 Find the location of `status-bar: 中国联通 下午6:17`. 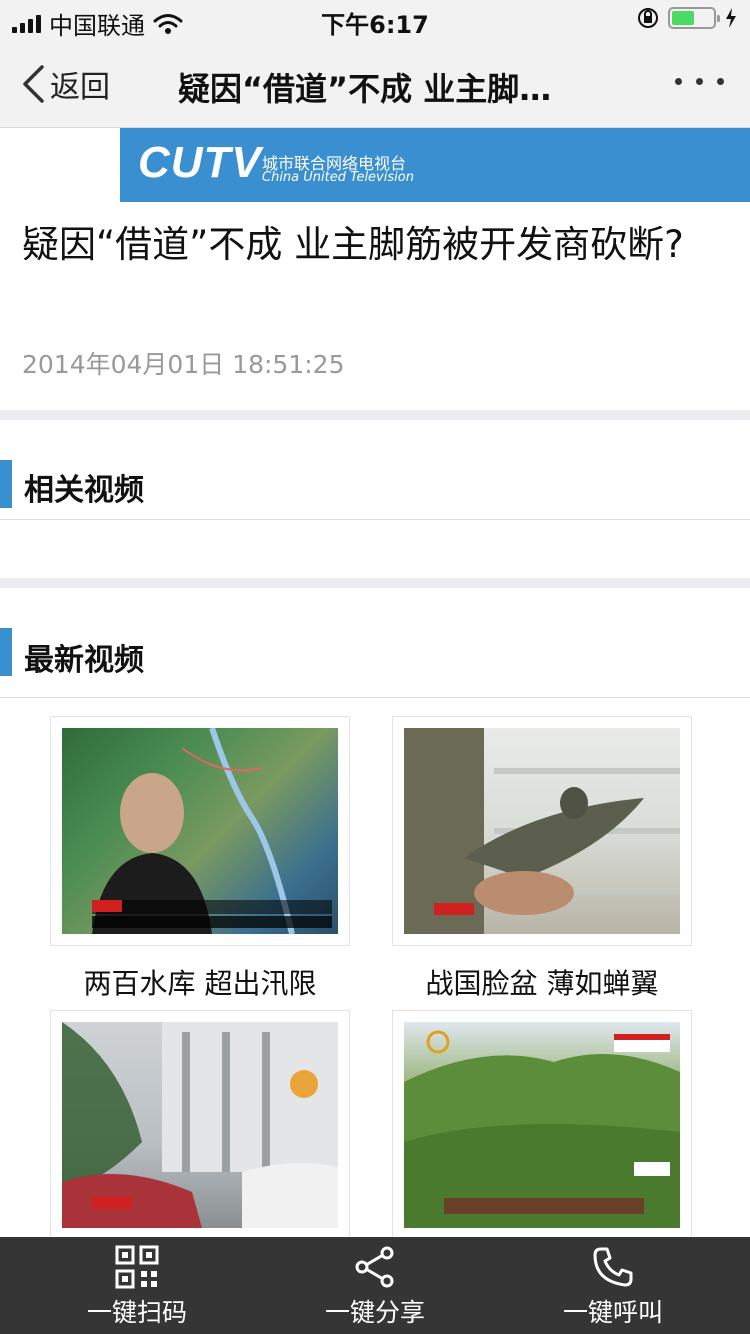

status-bar: 中国联通 下午6:17 is located at coordinates (375, 20).